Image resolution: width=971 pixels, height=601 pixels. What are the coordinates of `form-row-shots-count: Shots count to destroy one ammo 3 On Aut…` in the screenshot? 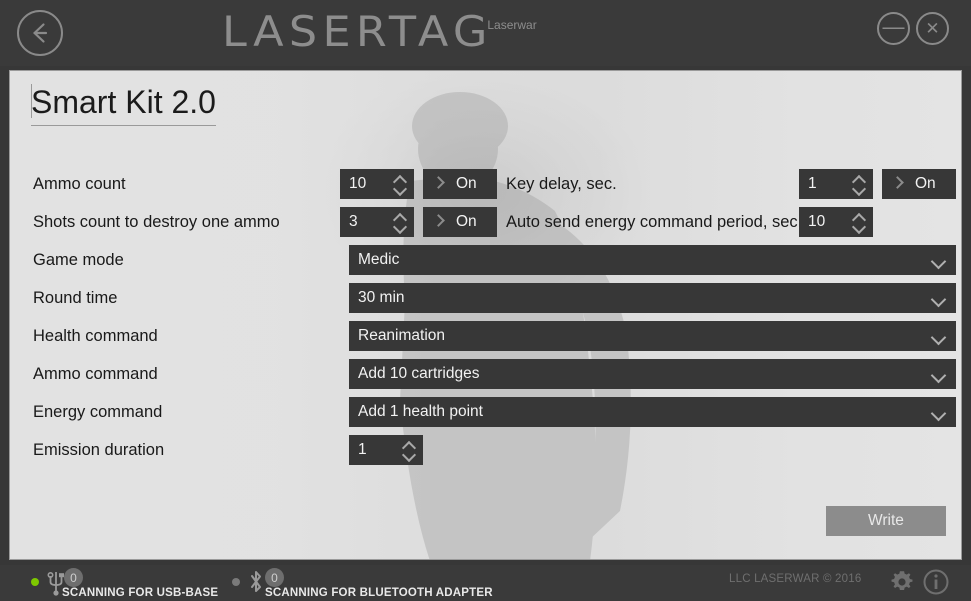 It's located at (485, 222).